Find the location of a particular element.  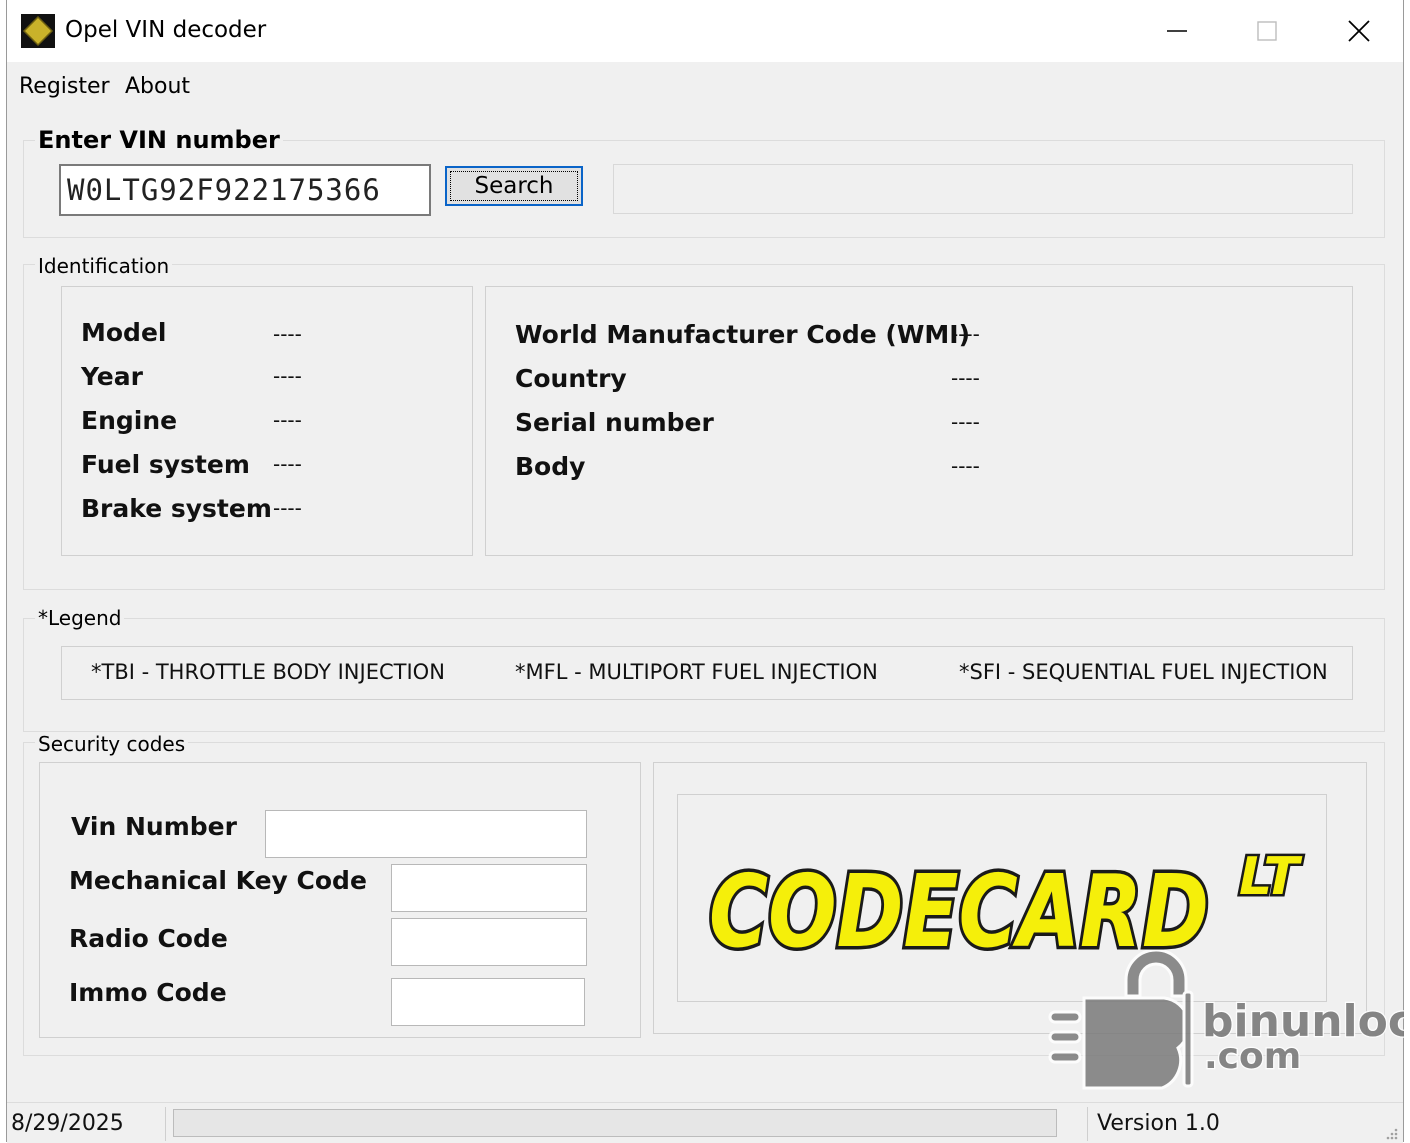

fuel-system-value: ---- is located at coordinates (287, 464).